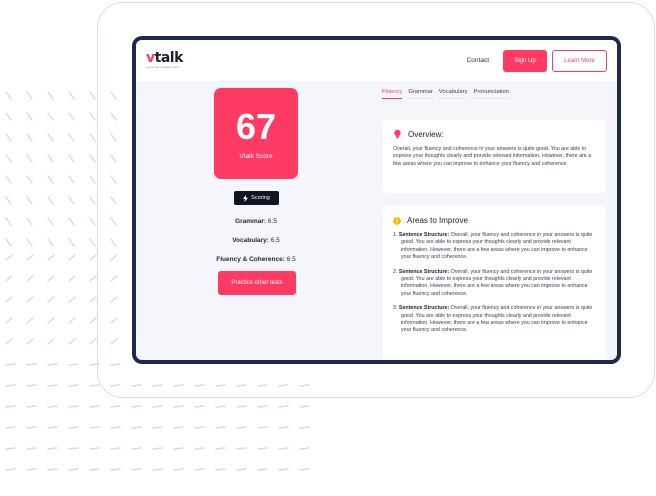 This screenshot has width=656, height=496. Describe the element at coordinates (256, 126) in the screenshot. I see `score-value: 67` at that location.